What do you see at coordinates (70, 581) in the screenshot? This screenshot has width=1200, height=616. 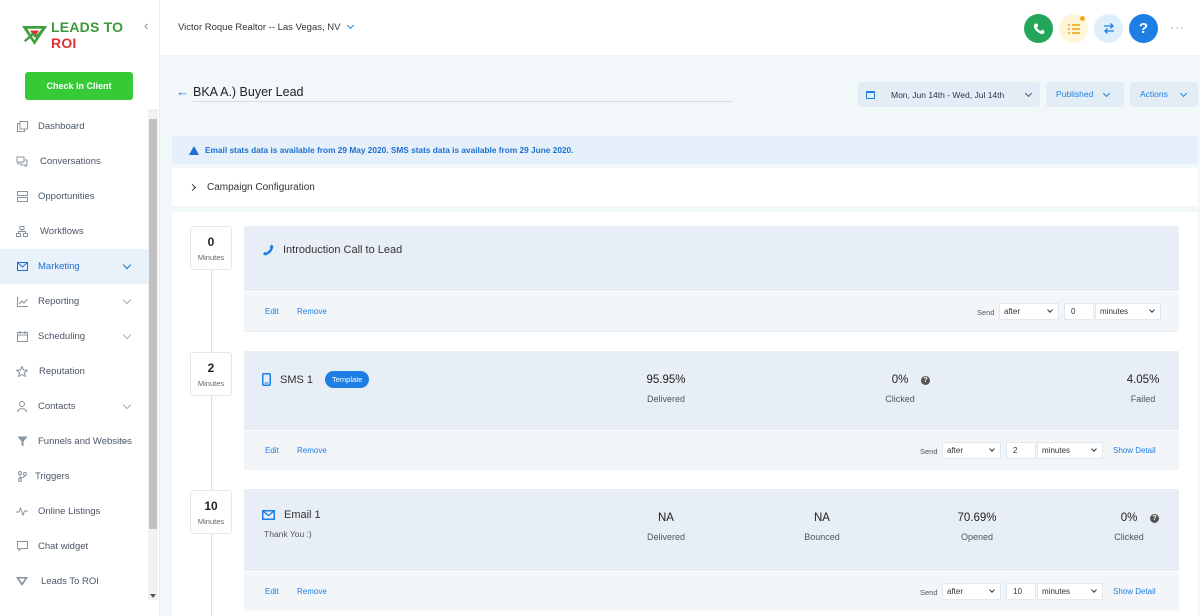 I see `sidebar-item-label: Leads To ROI` at bounding box center [70, 581].